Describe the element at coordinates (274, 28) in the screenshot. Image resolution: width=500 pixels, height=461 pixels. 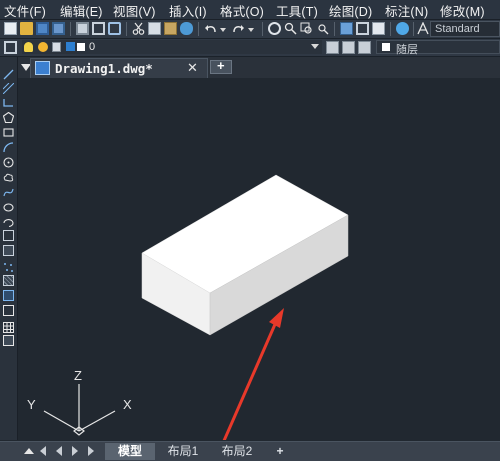
I see `pan-icon` at that location.